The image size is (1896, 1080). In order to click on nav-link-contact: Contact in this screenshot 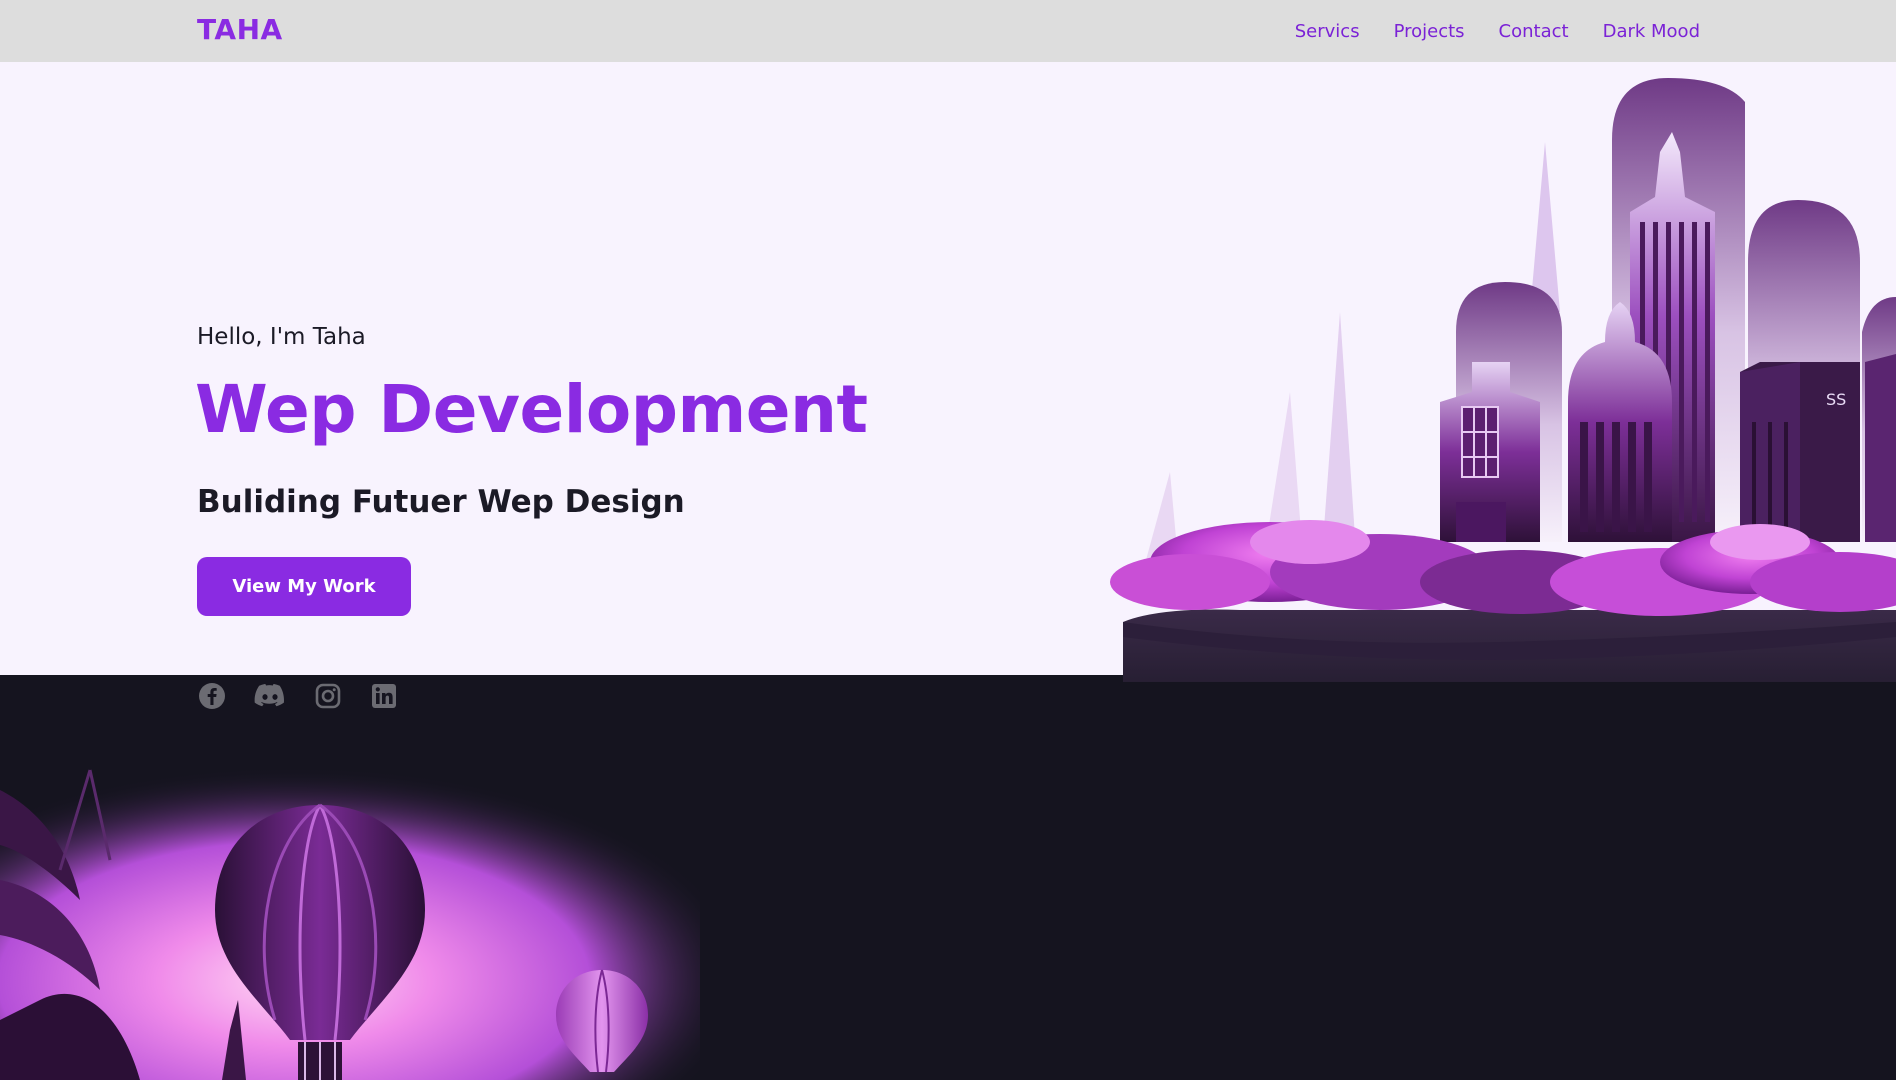, I will do `click(1534, 32)`.